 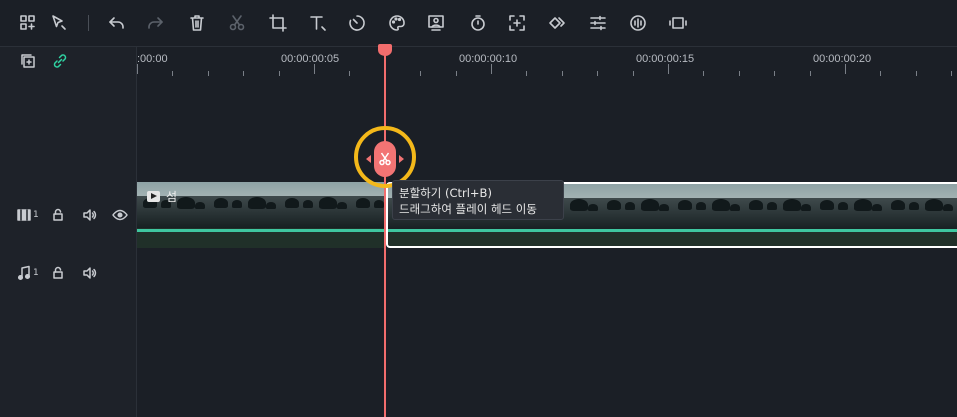 I want to click on split-tooltip: 분할하기 (Ctrl+B) 드래그하여 플레이 헤드 이동, so click(x=478, y=200).